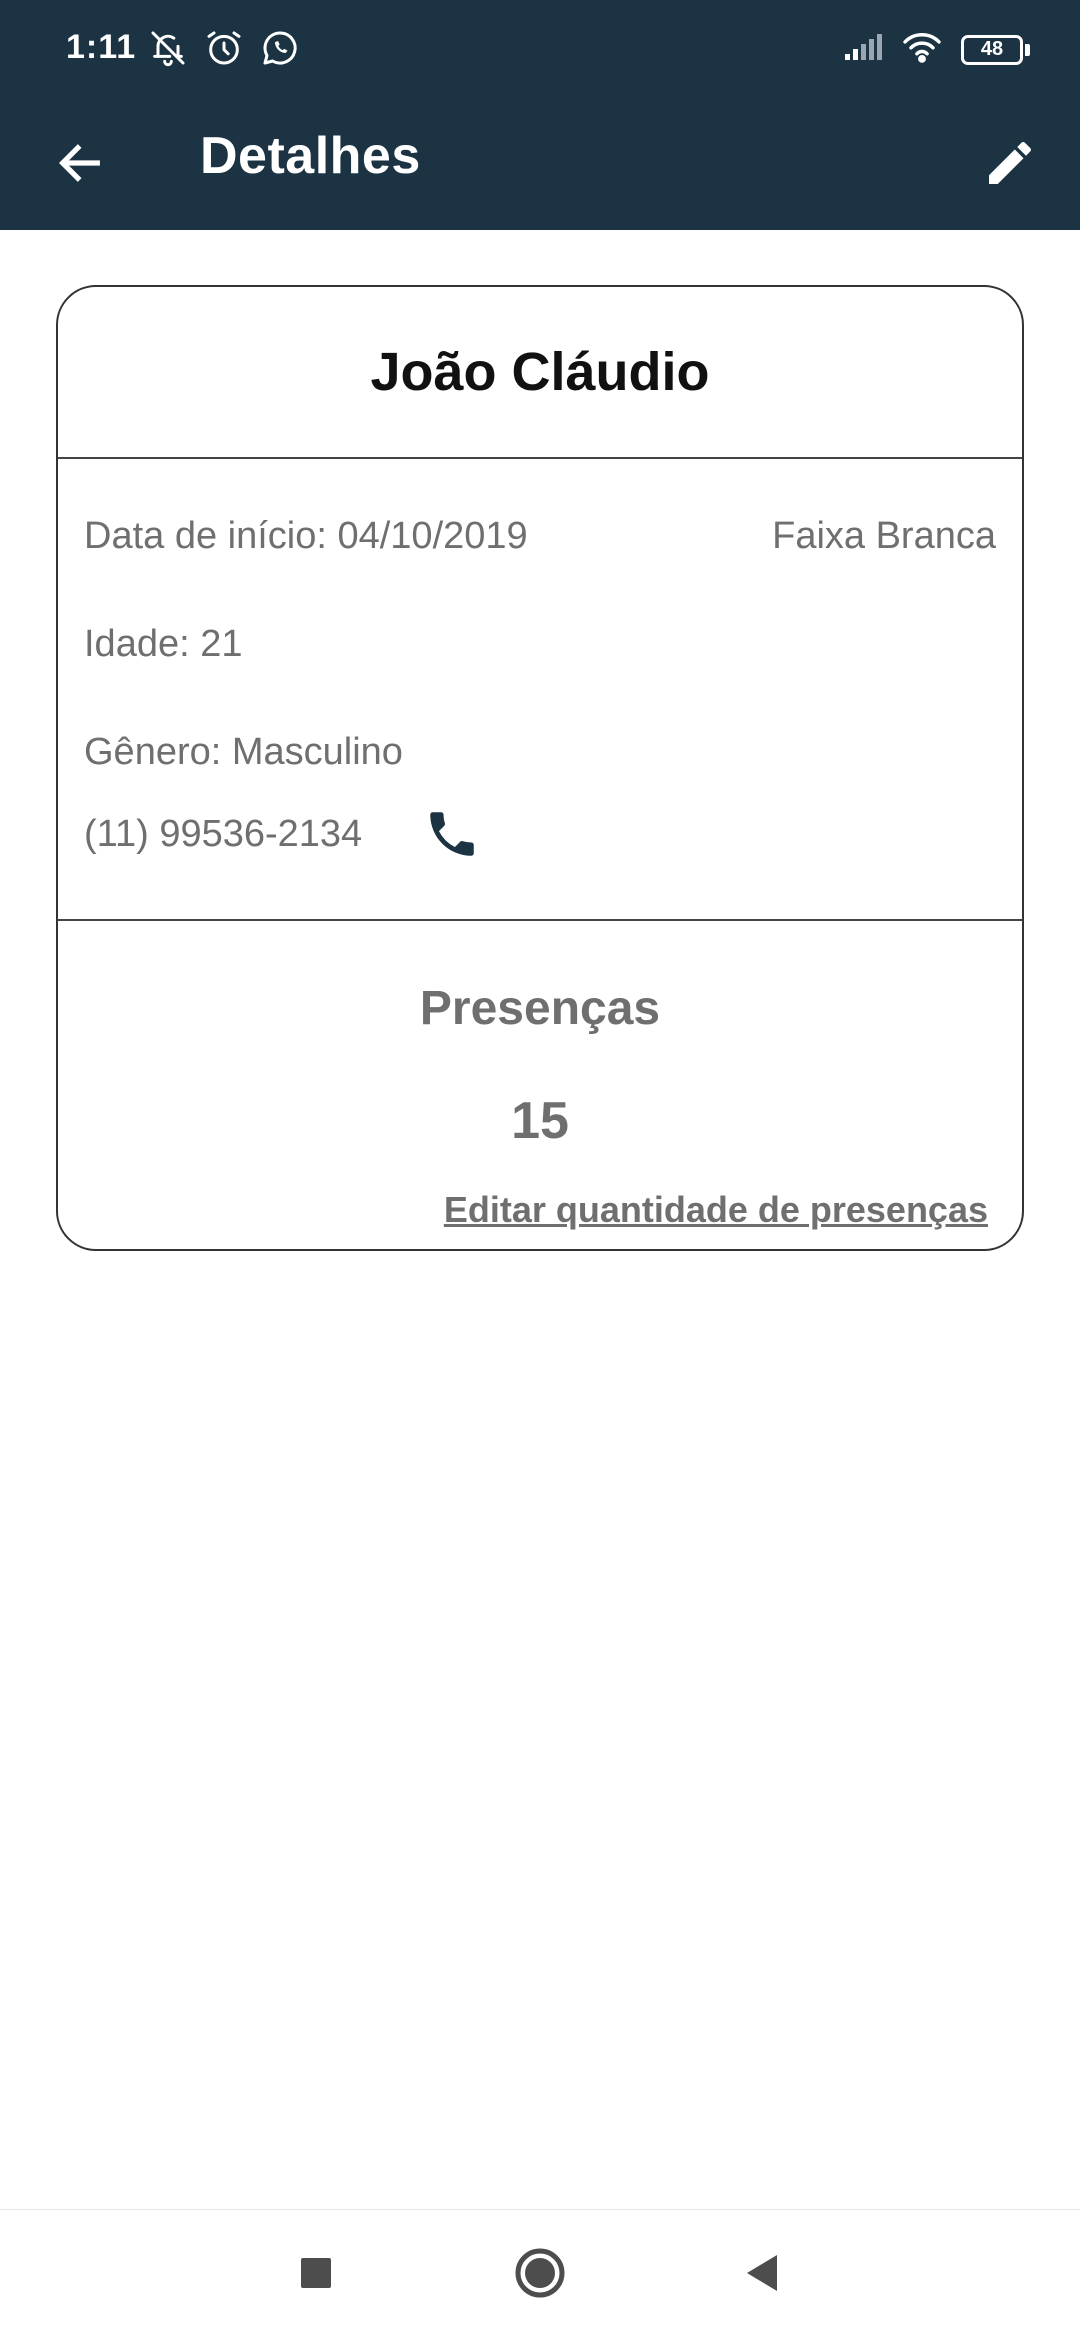  I want to click on presences-count: 15, so click(540, 1121).